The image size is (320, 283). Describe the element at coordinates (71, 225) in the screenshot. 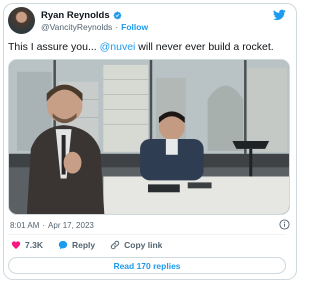

I see `tweet-date: Apr 17, 2023` at that location.